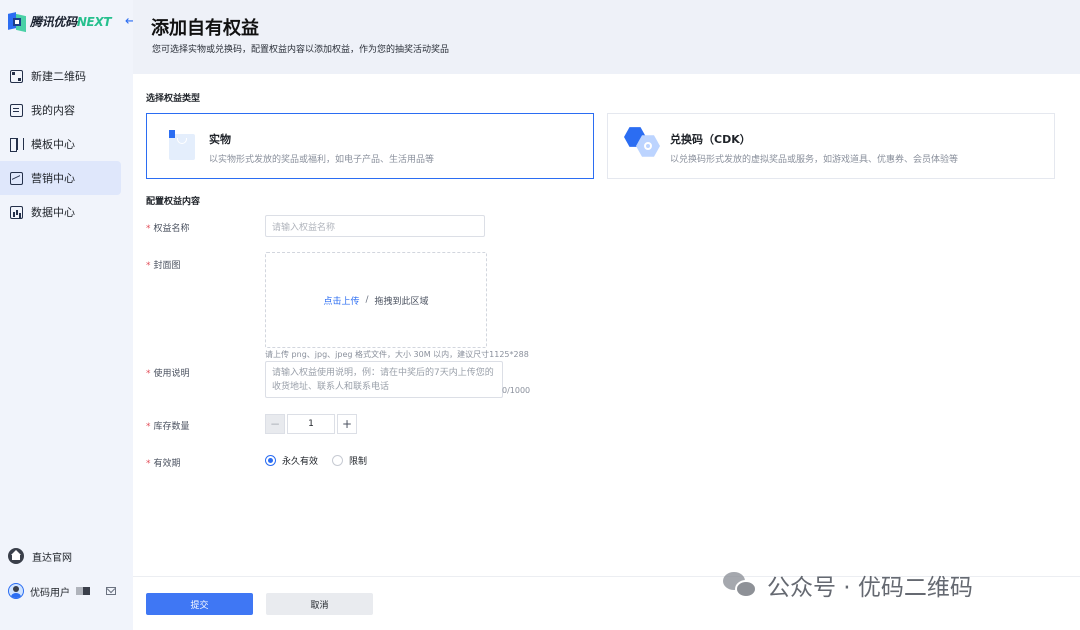 Image resolution: width=1080 pixels, height=630 pixels. What do you see at coordinates (71, 21) in the screenshot?
I see `logo-text: 腾讯优码NEXT` at bounding box center [71, 21].